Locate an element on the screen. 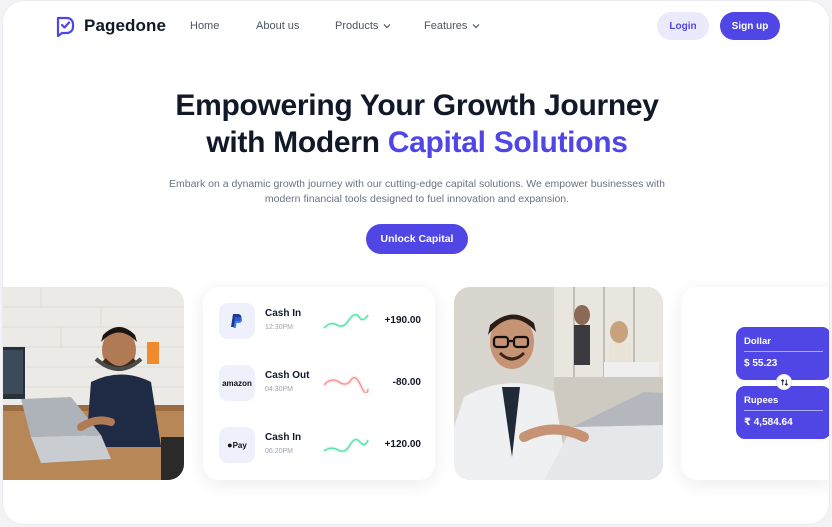  apple-pay-logo: ● Pay is located at coordinates (237, 445).